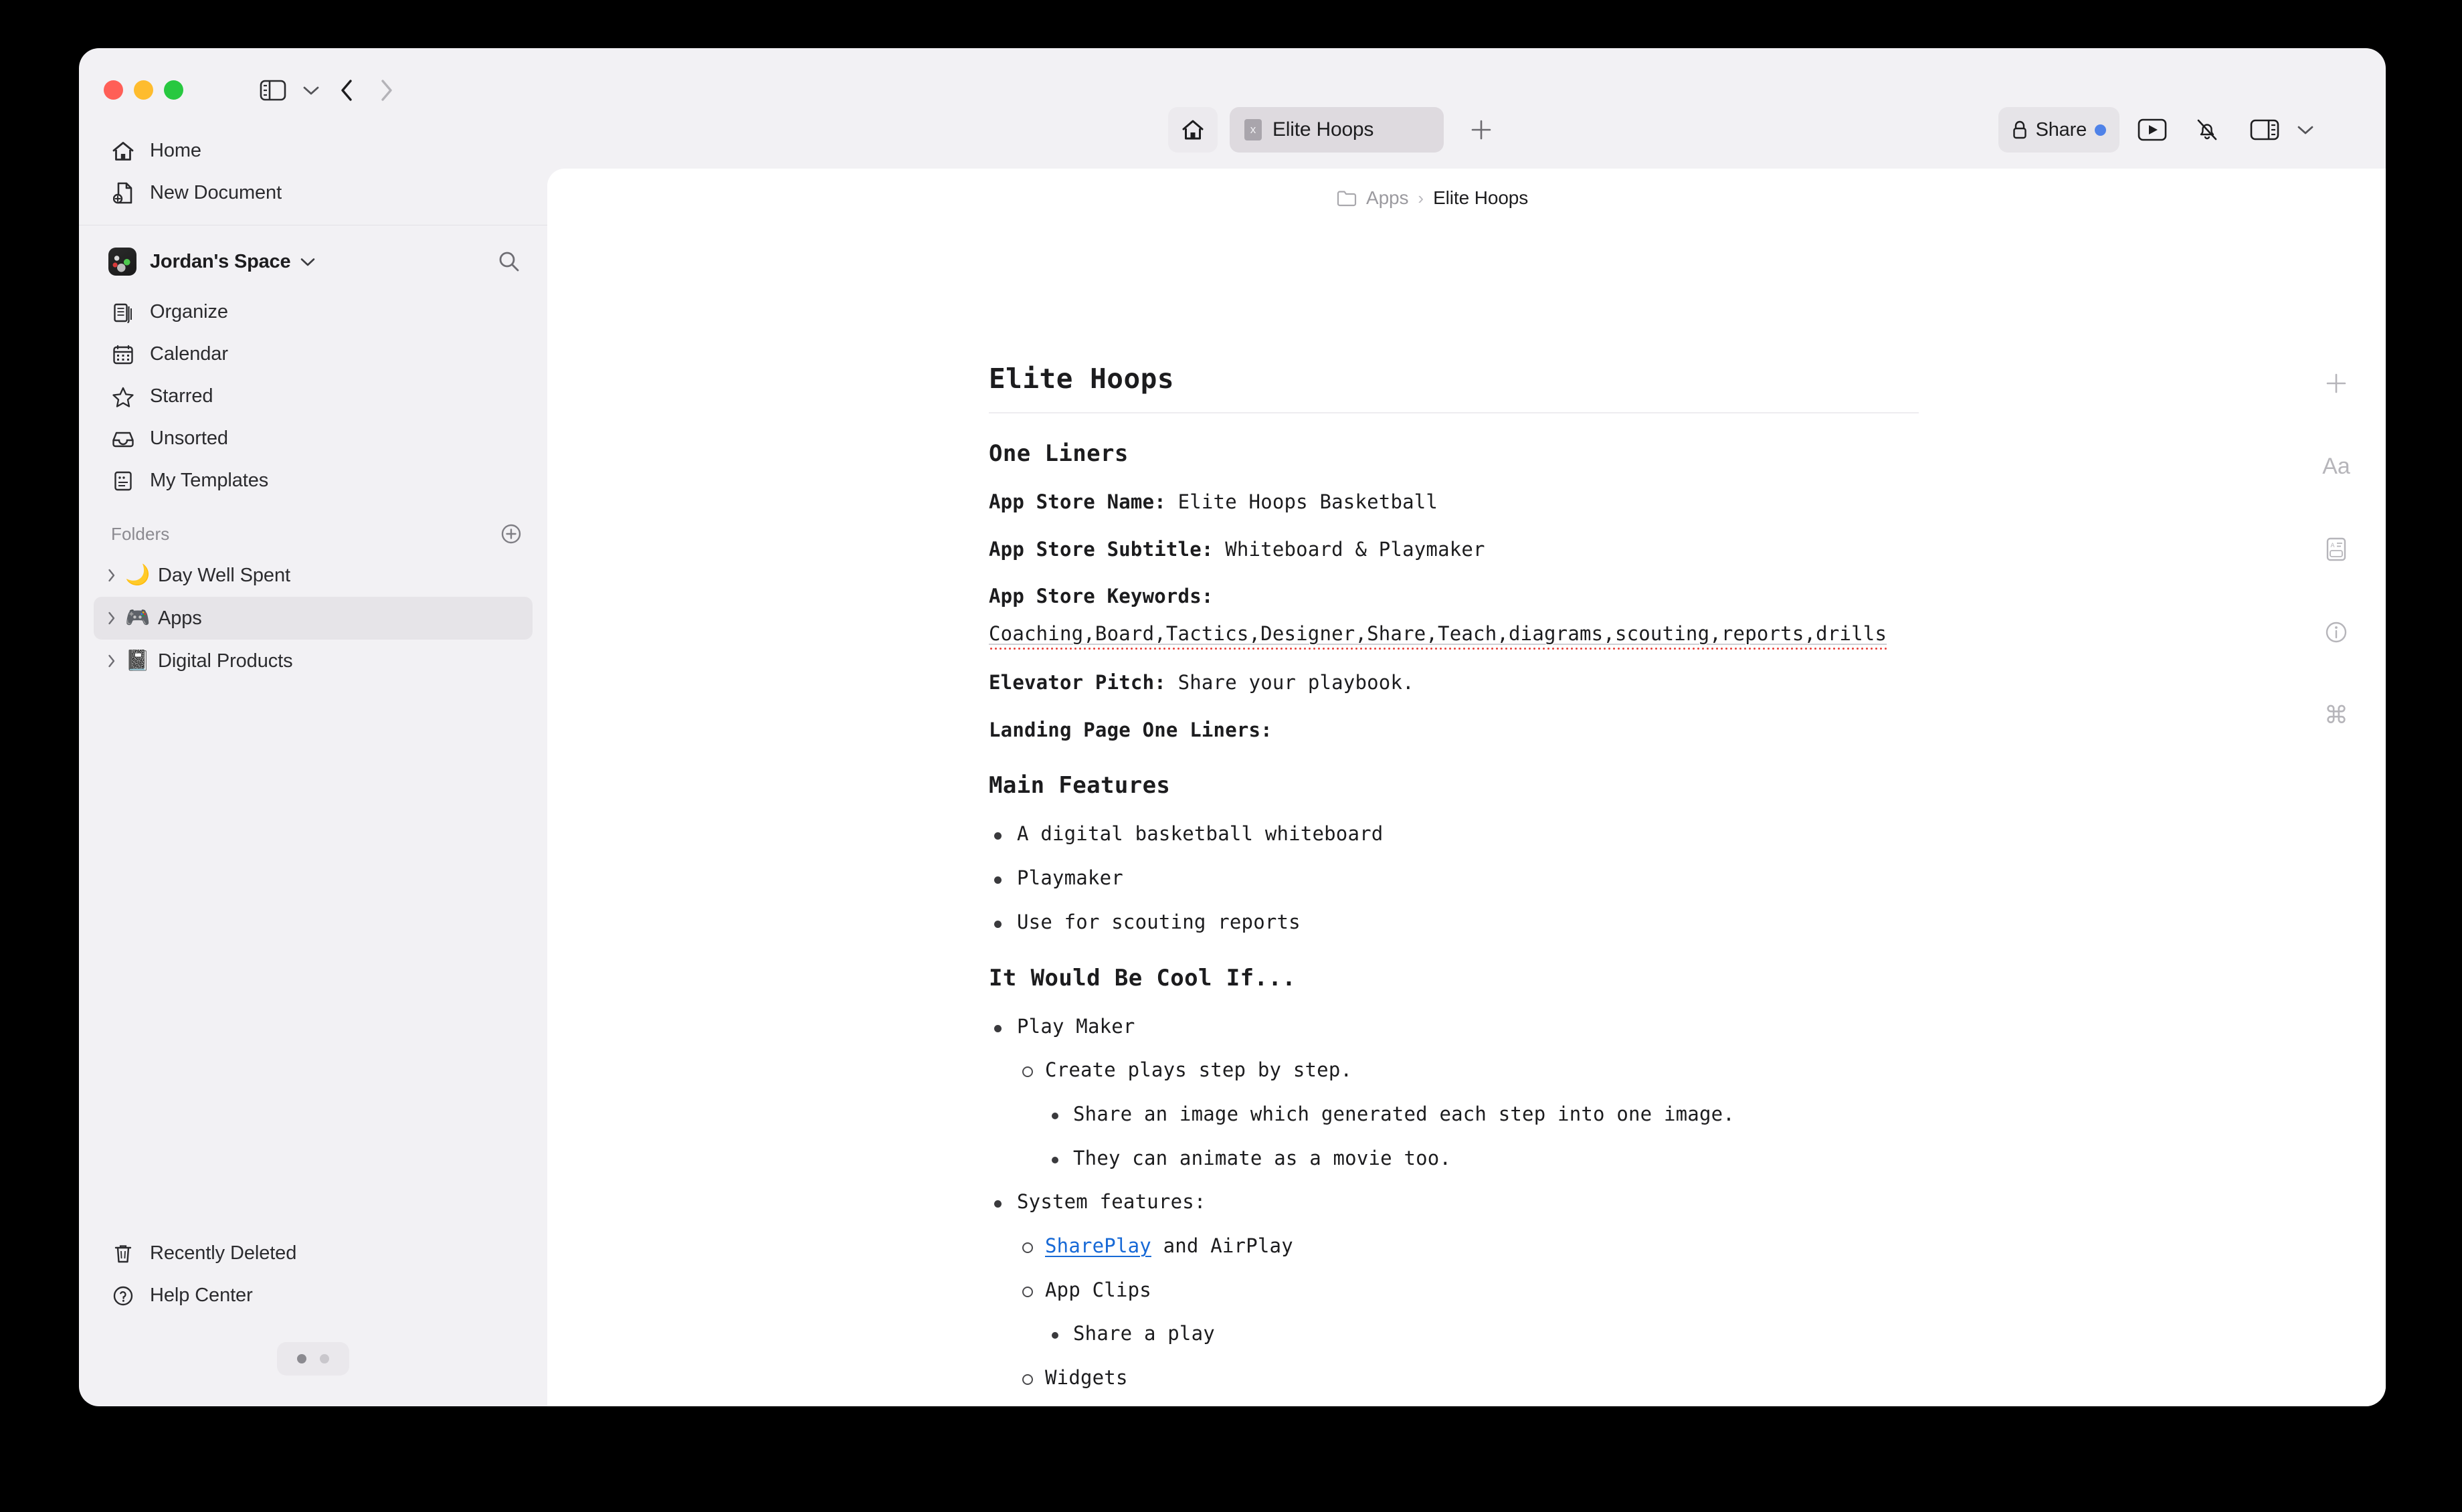 This screenshot has width=2462, height=1512. I want to click on row-elevator-pitch: Elevator Pitch: Share your playbook., so click(1454, 682).